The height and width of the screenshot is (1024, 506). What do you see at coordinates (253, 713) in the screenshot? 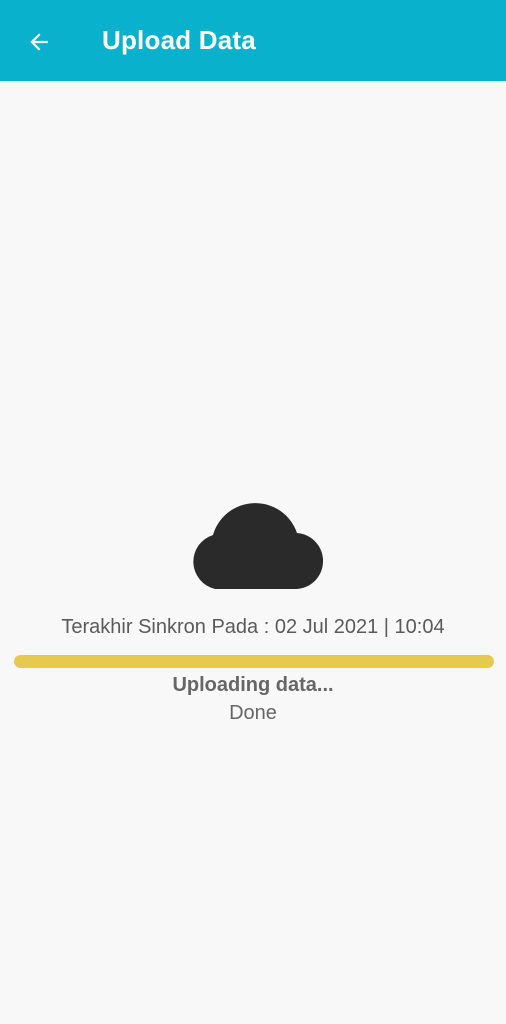
I see `upload-status-detail: Done` at bounding box center [253, 713].